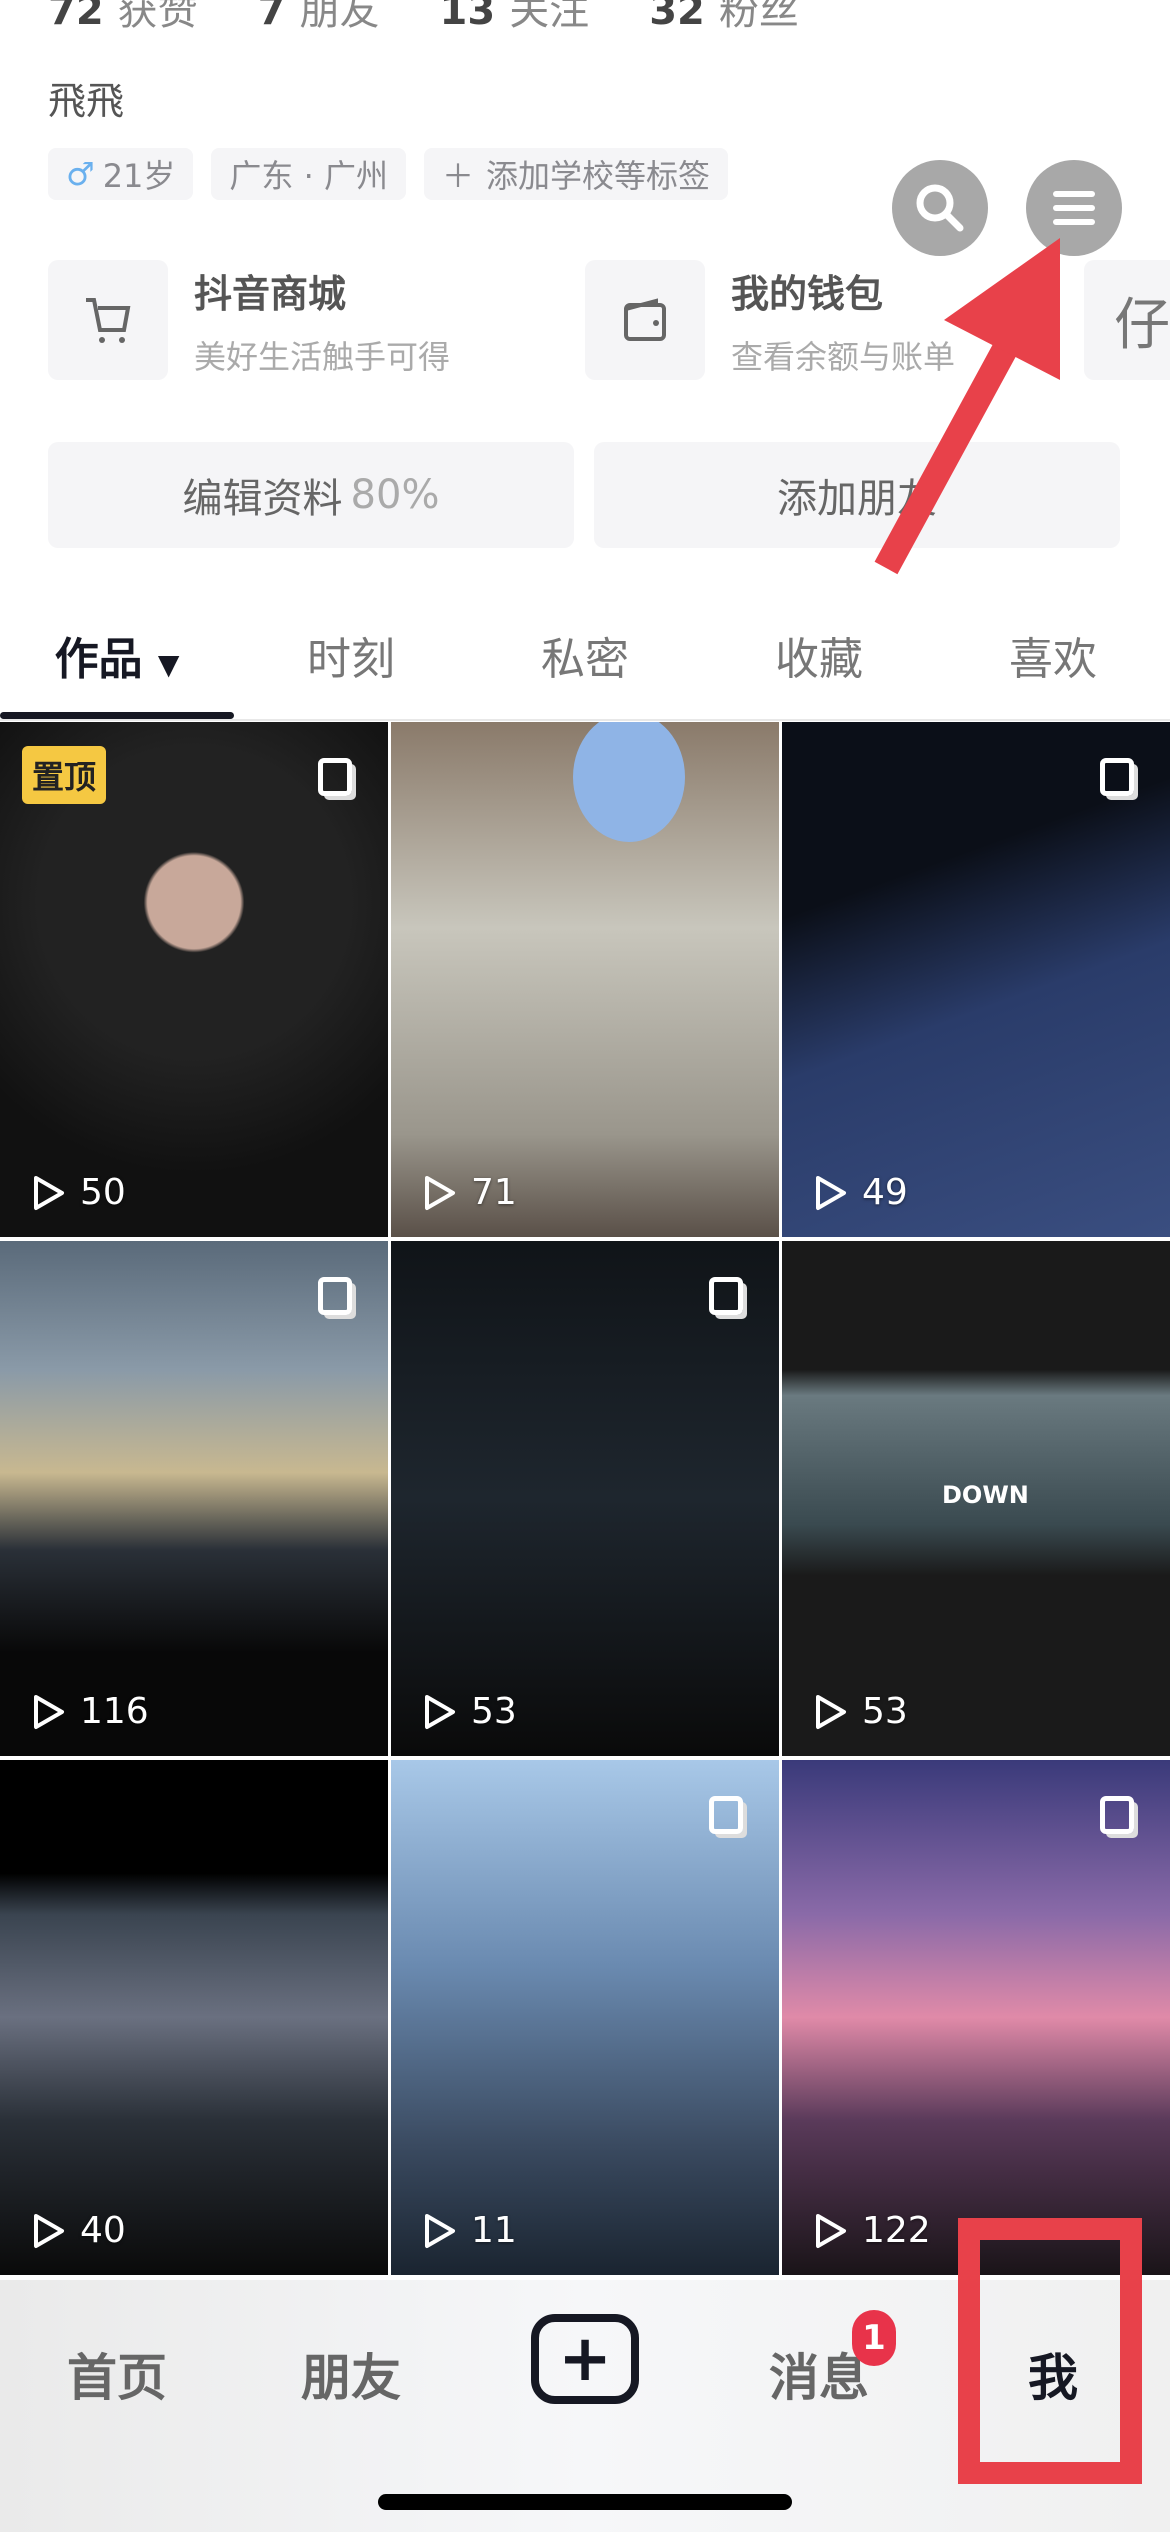  I want to click on annotation-arrow, so click(967, 406).